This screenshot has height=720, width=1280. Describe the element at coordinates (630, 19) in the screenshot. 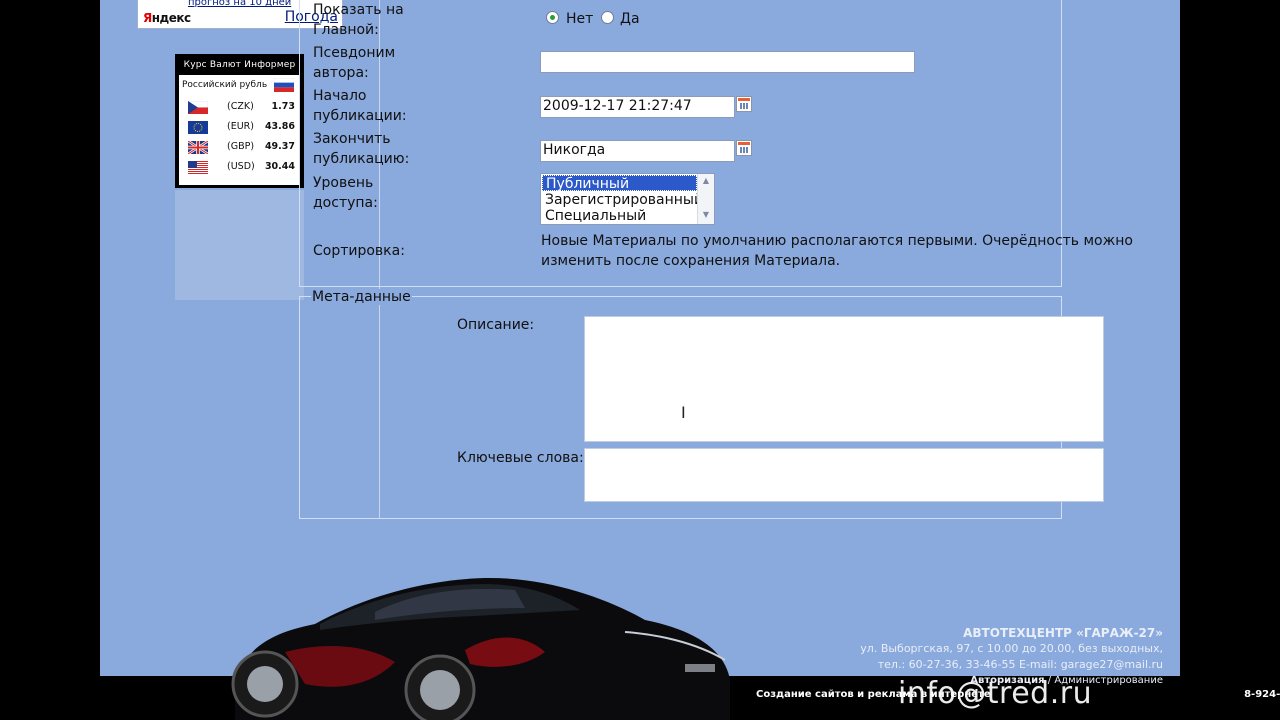

I see `radio-yes-label: Да` at that location.